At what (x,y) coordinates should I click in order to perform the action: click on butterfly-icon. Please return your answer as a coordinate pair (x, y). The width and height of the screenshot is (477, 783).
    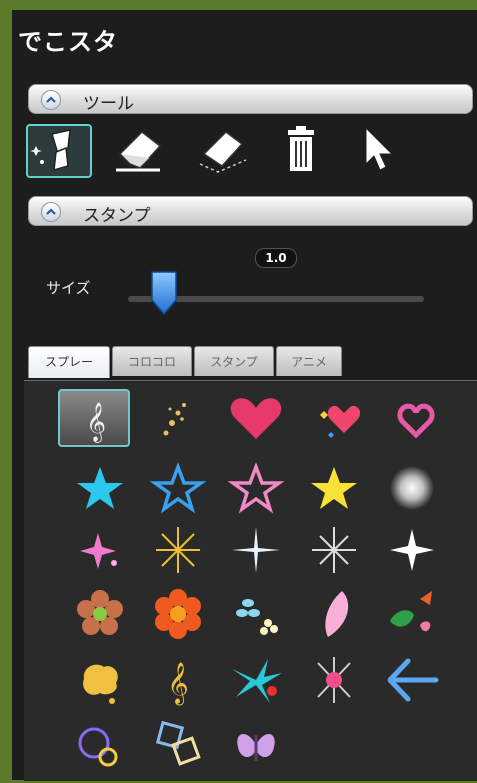
    Looking at the image, I should click on (256, 744).